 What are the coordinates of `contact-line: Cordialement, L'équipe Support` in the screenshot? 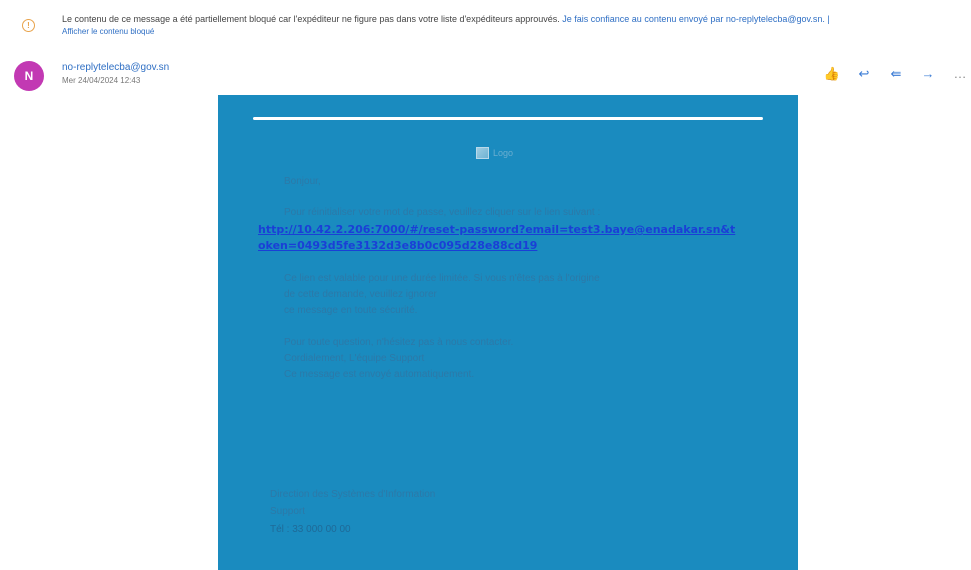 It's located at (354, 358).